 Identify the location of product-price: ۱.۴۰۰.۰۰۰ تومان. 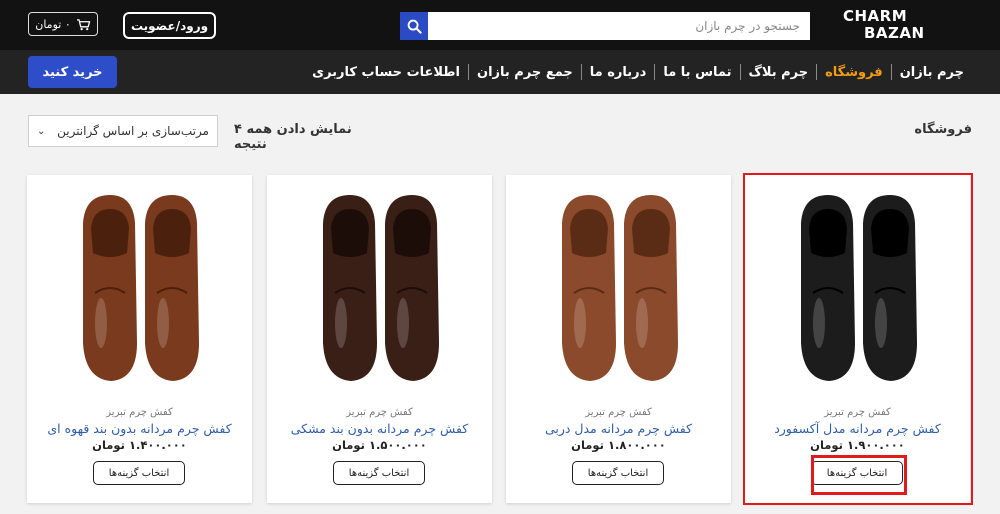
(139, 445).